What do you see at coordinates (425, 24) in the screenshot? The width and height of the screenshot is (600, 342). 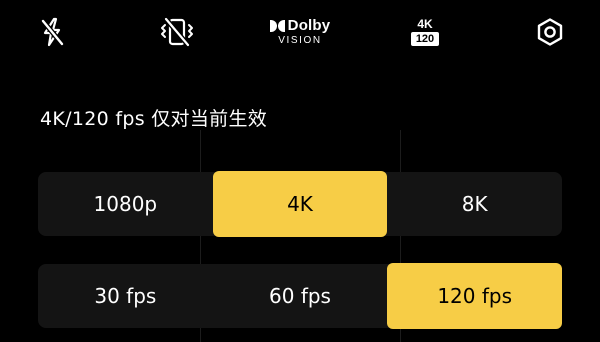 I see `format-resolution-label: 4K` at bounding box center [425, 24].